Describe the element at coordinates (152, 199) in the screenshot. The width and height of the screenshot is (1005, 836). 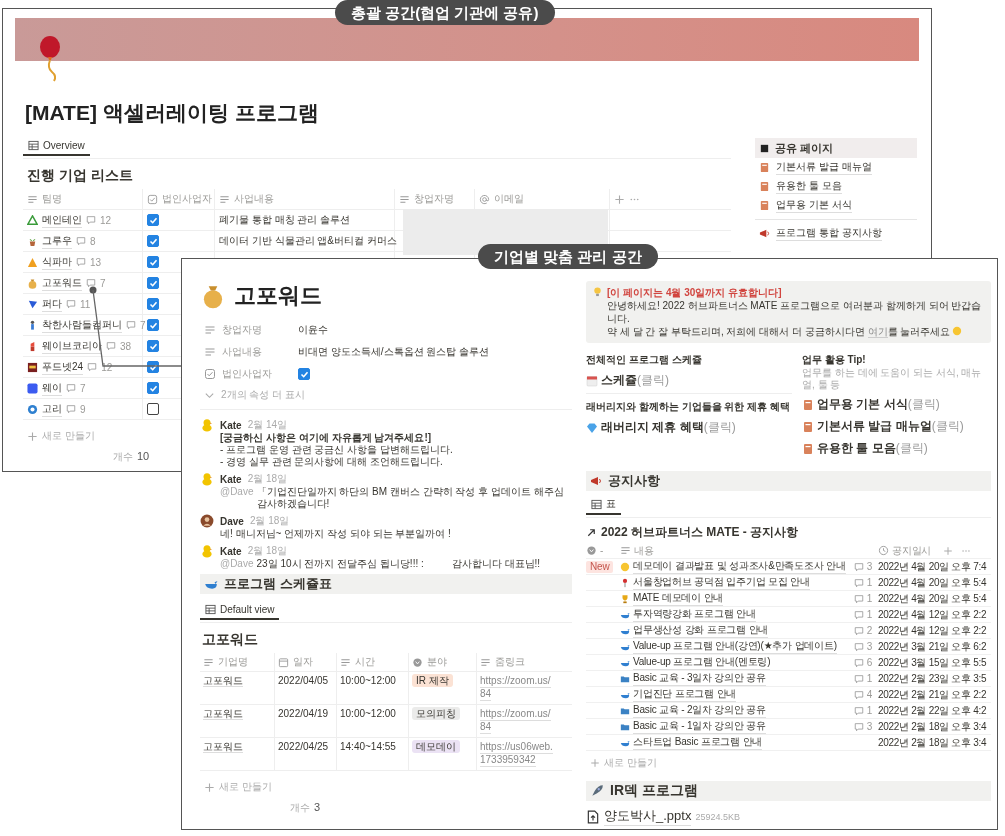
I see `checkbox-property-icon` at that location.